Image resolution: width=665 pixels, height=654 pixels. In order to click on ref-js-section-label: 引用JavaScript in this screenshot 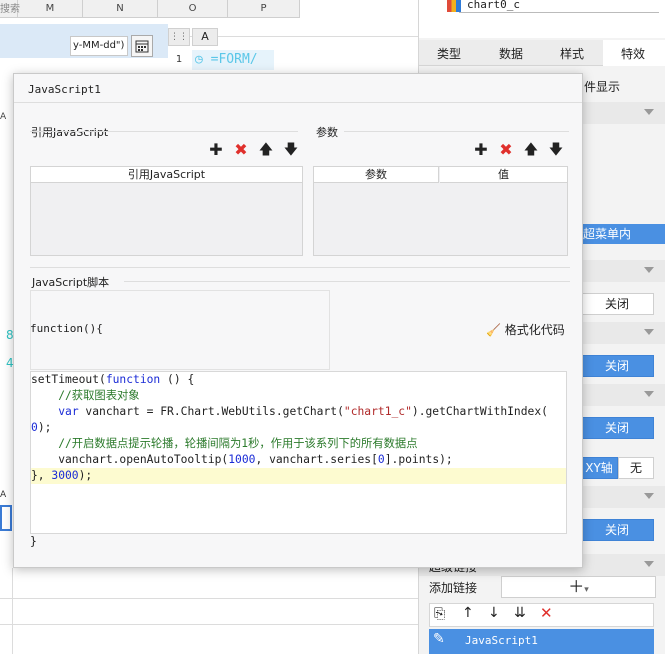, I will do `click(70, 132)`.